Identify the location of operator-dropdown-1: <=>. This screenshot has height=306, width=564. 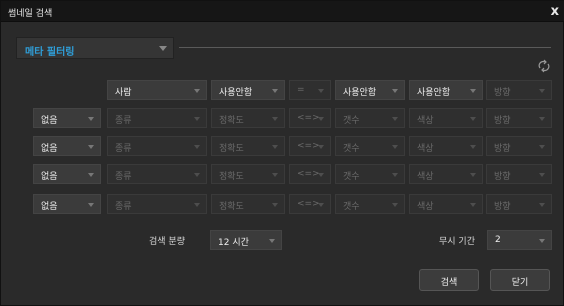
(310, 118).